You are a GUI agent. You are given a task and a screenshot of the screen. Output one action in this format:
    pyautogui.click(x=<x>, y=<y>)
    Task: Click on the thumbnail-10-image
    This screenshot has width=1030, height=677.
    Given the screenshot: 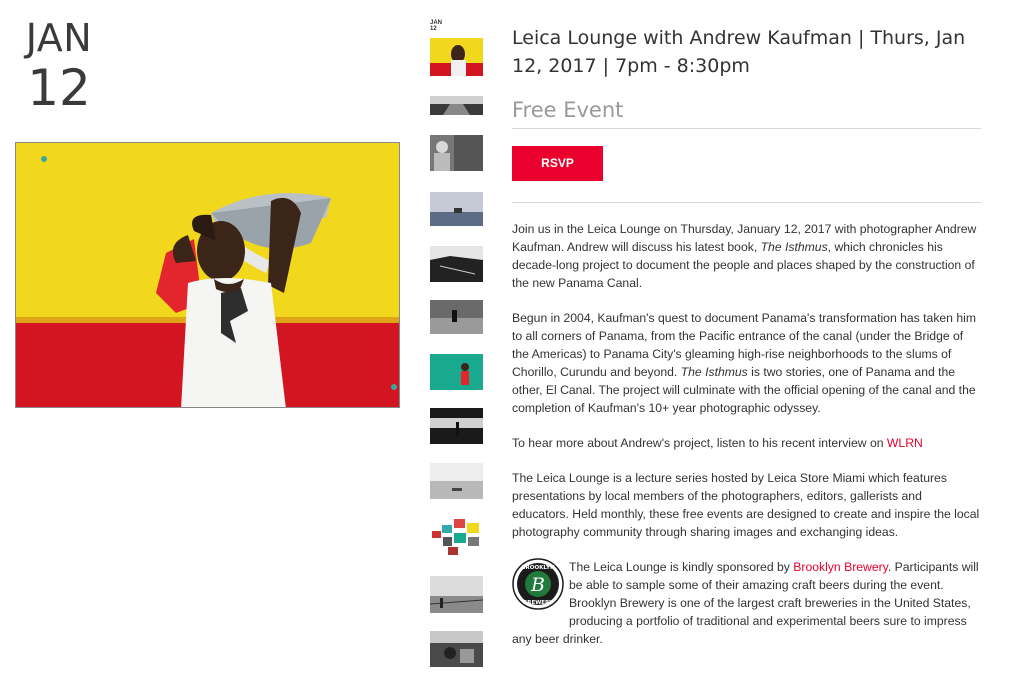 What is the action you would take?
    pyautogui.click(x=456, y=537)
    